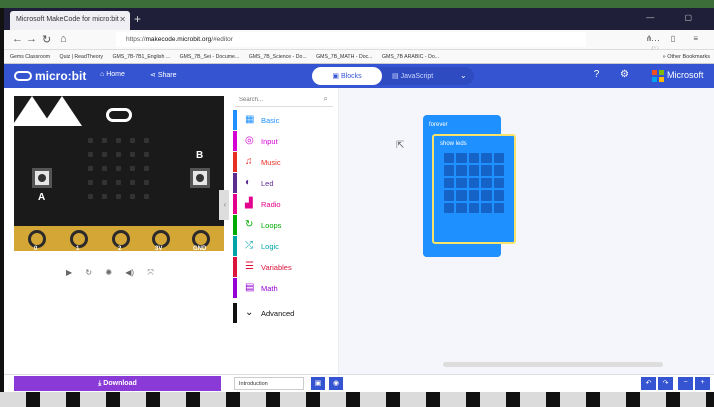  Describe the element at coordinates (122, 19) in the screenshot. I see `close-icon: ✕` at that location.